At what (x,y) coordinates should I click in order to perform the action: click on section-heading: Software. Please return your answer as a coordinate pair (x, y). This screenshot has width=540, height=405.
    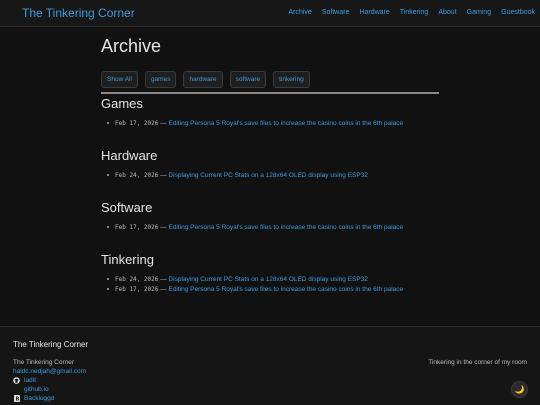
    Looking at the image, I should click on (127, 207).